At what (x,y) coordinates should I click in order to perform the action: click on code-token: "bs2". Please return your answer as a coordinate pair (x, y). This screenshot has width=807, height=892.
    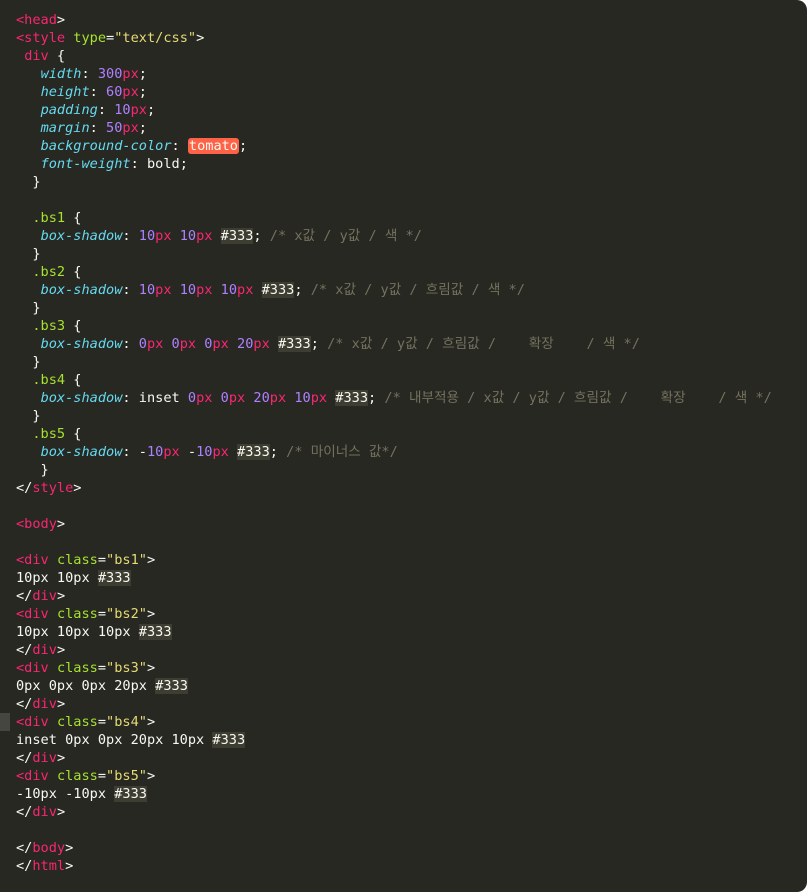
    Looking at the image, I should click on (126, 614).